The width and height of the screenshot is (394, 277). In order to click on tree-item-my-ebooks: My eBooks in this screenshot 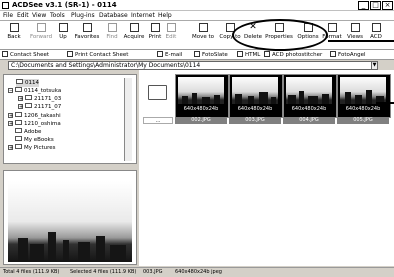, I will do `click(34, 140)`.